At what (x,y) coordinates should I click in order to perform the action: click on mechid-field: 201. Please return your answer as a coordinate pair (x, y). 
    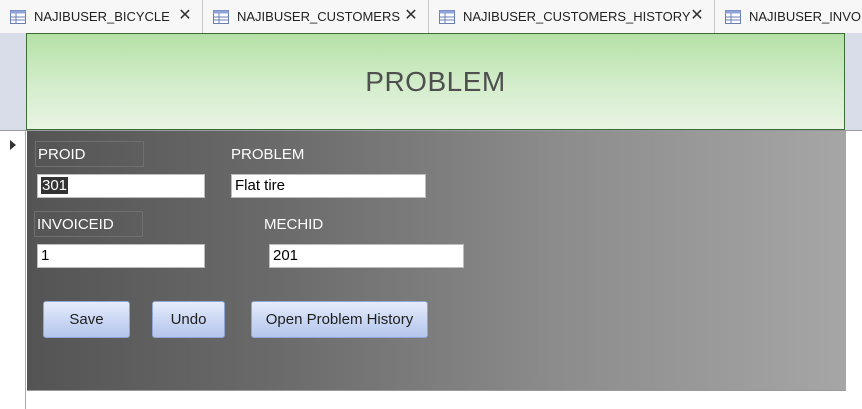
    Looking at the image, I should click on (366, 256).